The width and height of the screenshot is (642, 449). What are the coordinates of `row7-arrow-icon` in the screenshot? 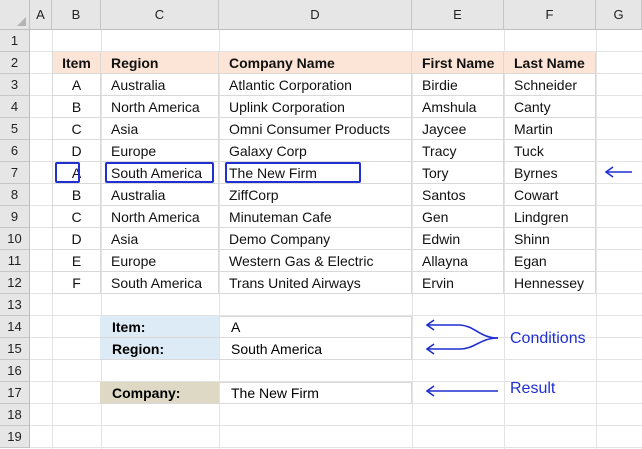 It's located at (618, 172).